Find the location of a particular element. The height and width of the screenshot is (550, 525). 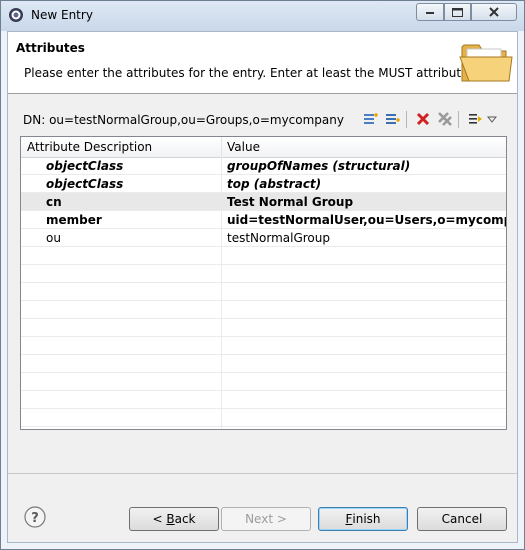

value-cell: top (abstract) is located at coordinates (274, 184).